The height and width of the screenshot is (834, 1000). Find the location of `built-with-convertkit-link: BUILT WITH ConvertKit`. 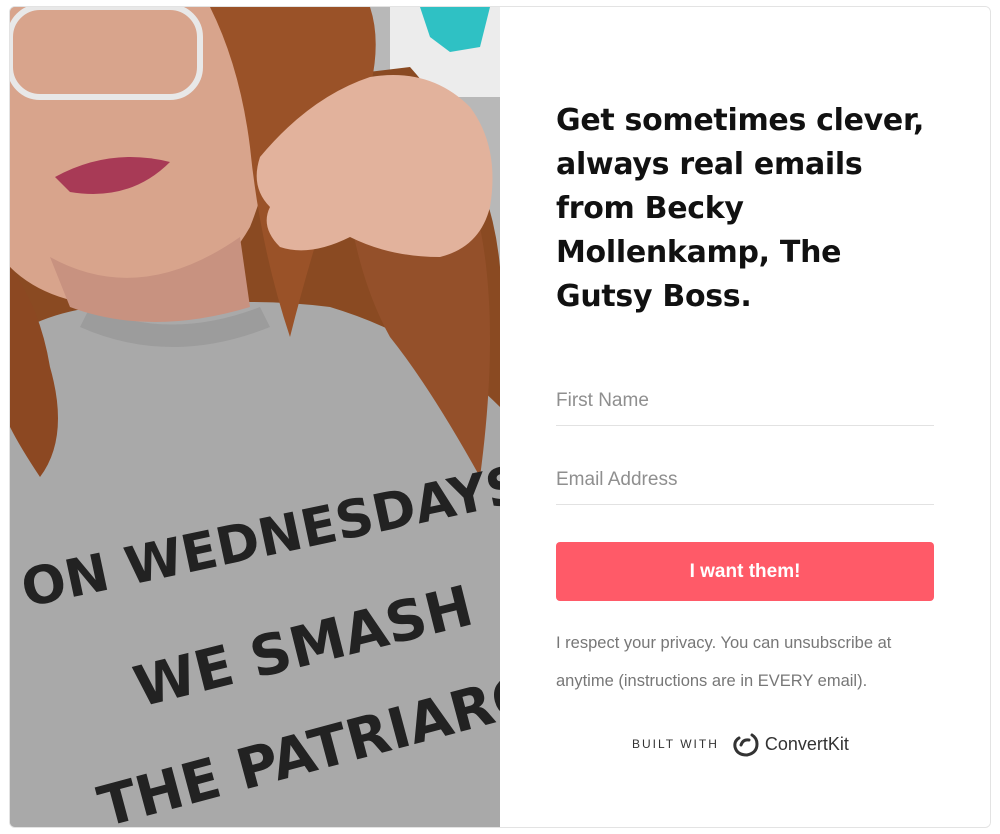

built-with-convertkit-link: BUILT WITH ConvertKit is located at coordinates (740, 744).